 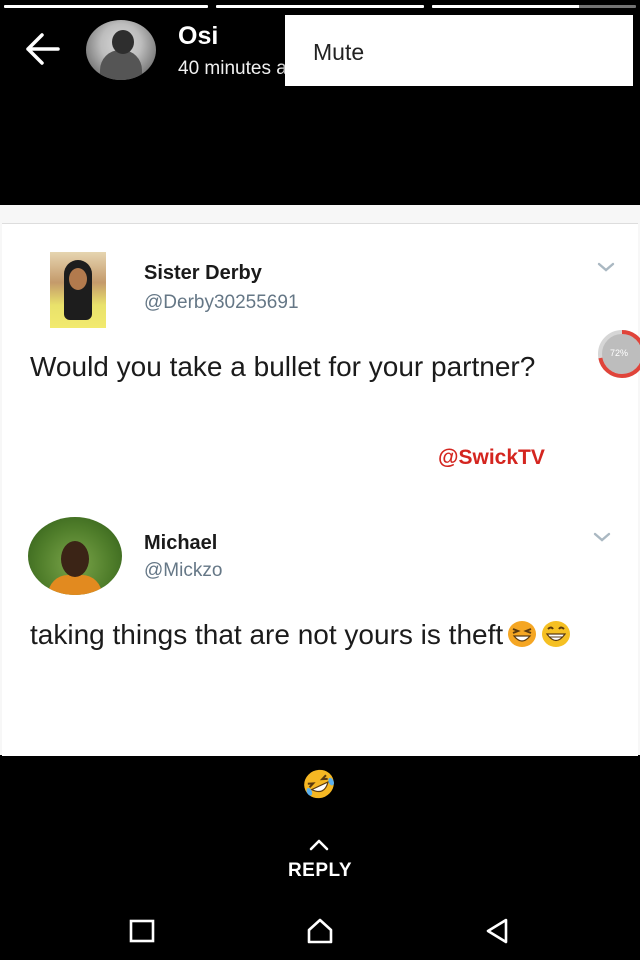 What do you see at coordinates (203, 273) in the screenshot?
I see `tweet-author-name: Sister Derby` at bounding box center [203, 273].